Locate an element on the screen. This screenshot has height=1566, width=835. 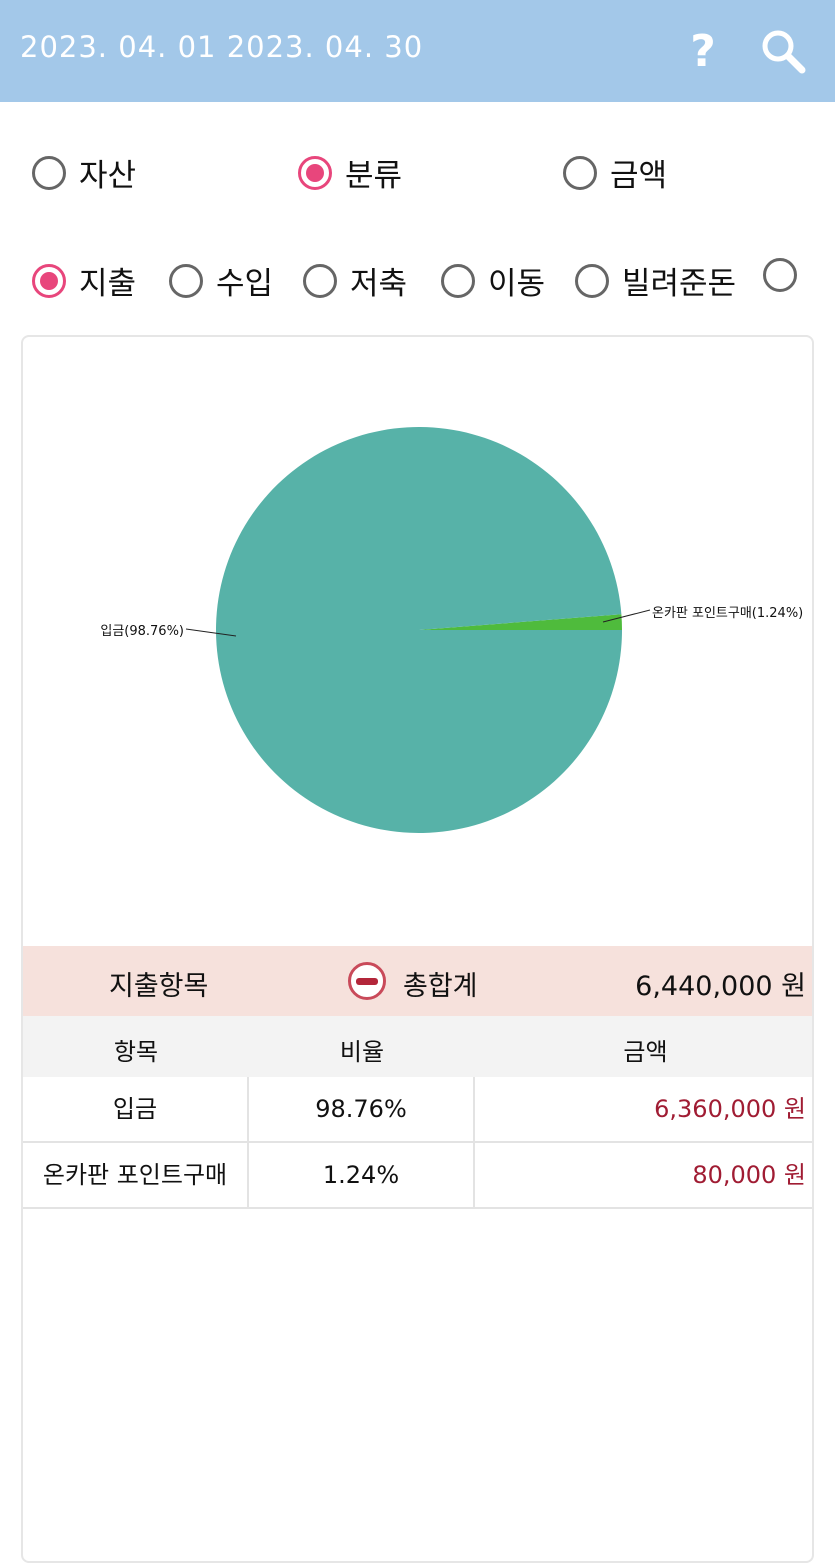
col-header-amount: 금액 is located at coordinates (645, 1052).